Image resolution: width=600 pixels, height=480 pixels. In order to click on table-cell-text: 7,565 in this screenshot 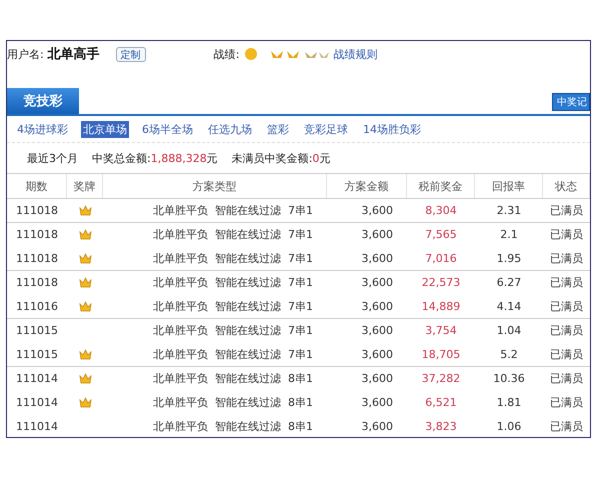, I will do `click(441, 235)`.